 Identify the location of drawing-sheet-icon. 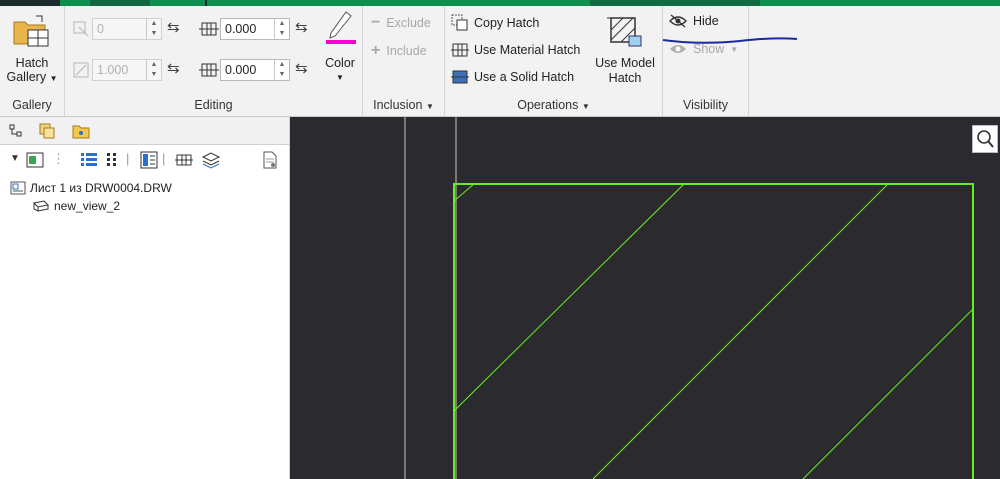
(18, 188).